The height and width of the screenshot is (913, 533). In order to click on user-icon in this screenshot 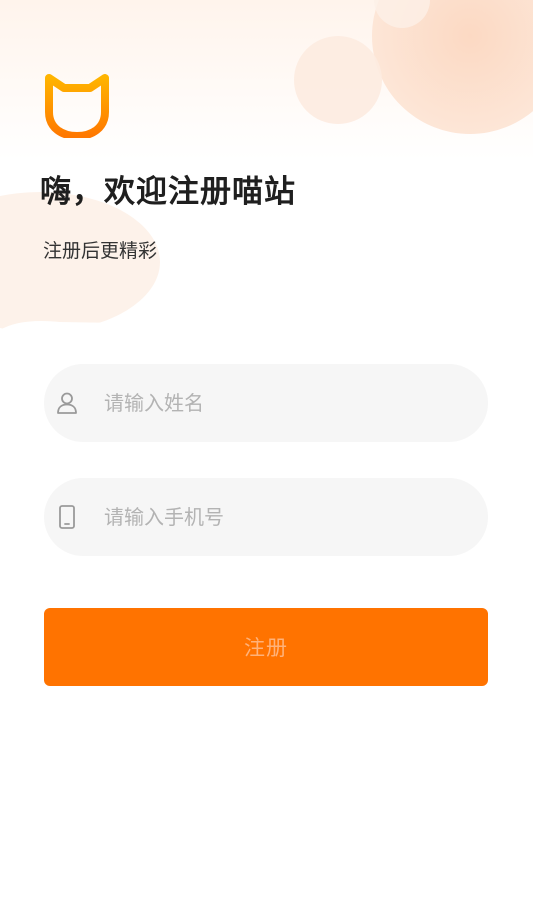, I will do `click(67, 403)`.